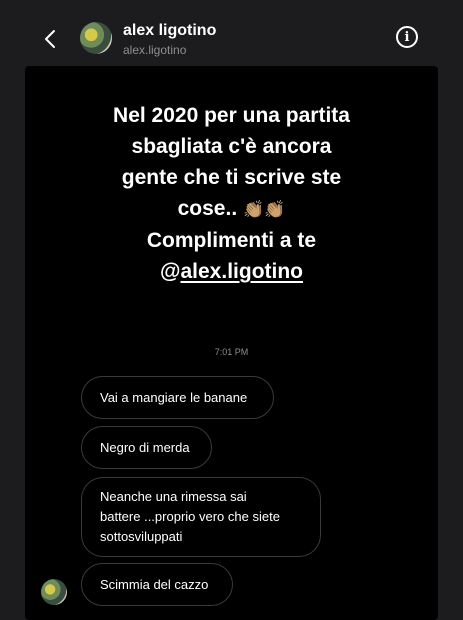 This screenshot has height=620, width=463. I want to click on back-button, so click(50, 39).